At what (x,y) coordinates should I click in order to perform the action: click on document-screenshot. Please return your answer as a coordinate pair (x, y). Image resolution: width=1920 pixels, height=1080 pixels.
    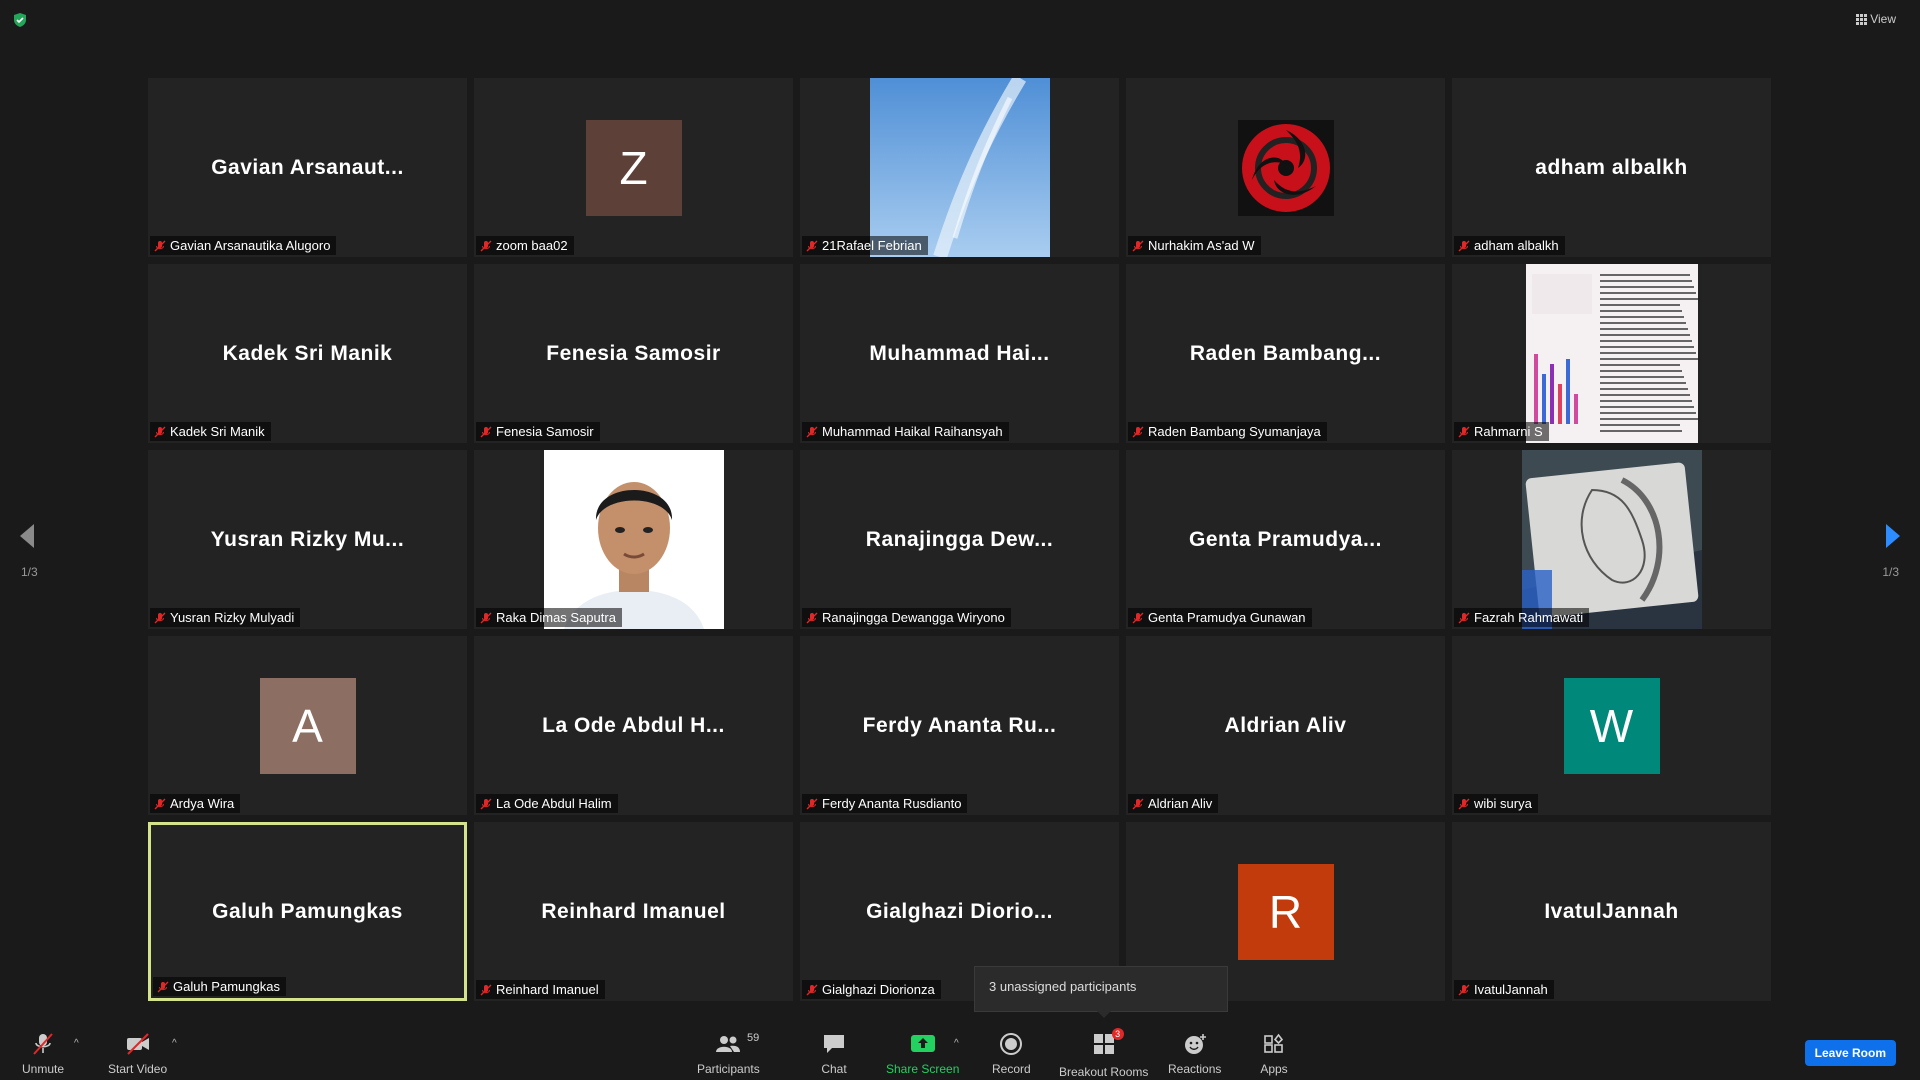
    Looking at the image, I should click on (1611, 353).